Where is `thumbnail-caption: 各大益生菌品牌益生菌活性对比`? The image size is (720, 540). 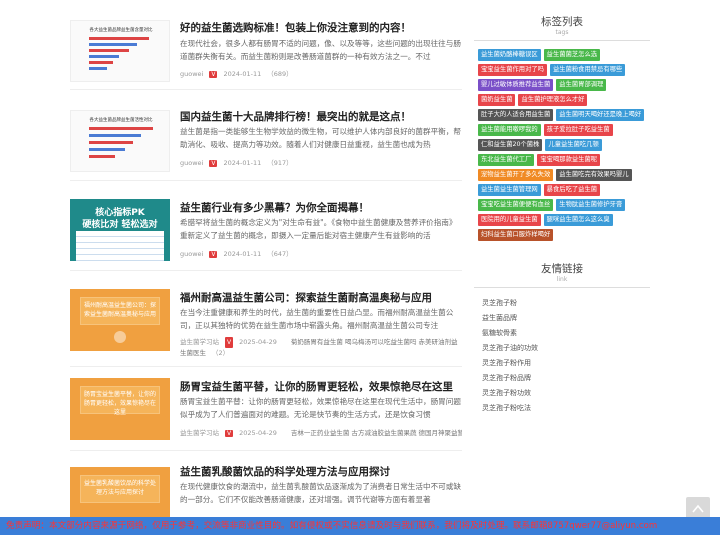 thumbnail-caption: 各大益生菌品牌益生菌活性对比 is located at coordinates (121, 120).